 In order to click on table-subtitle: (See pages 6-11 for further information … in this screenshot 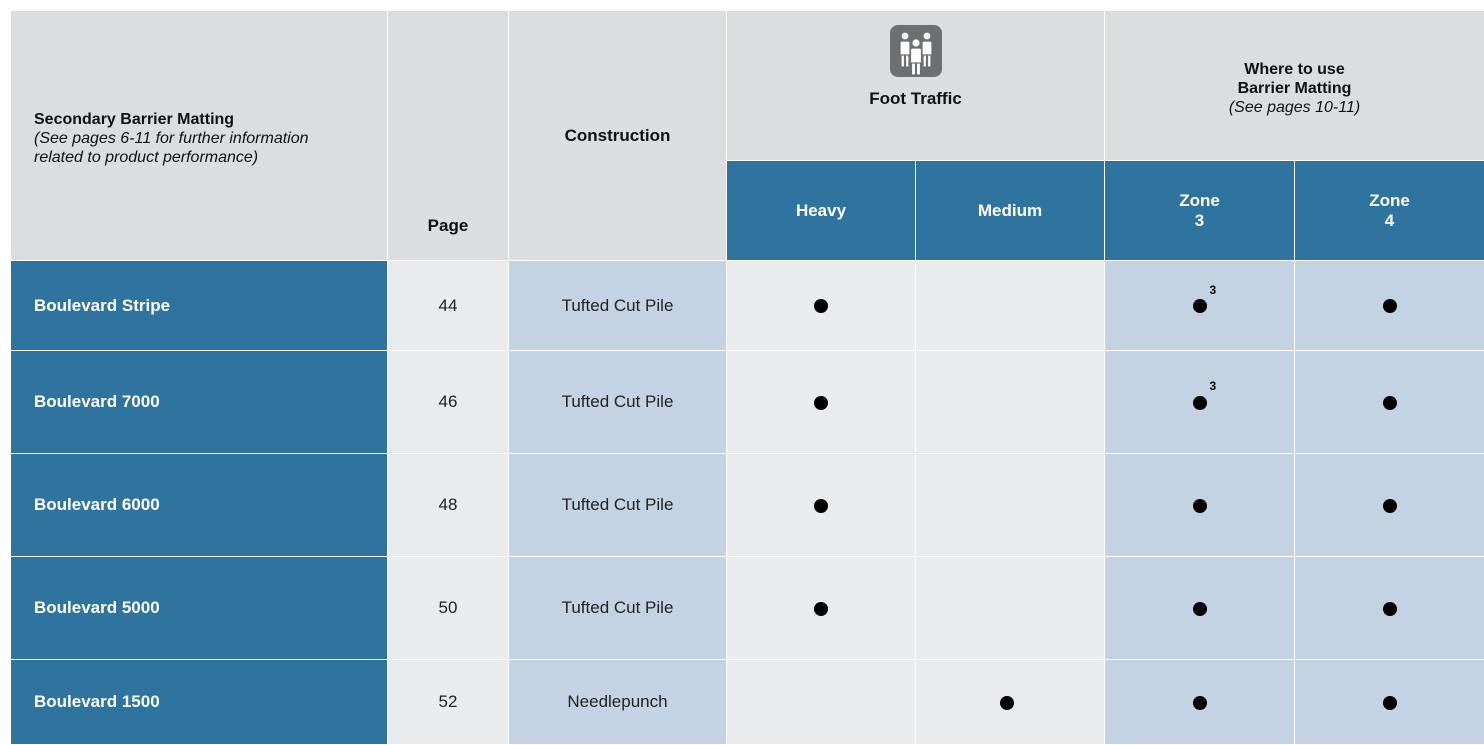, I will do `click(179, 148)`.